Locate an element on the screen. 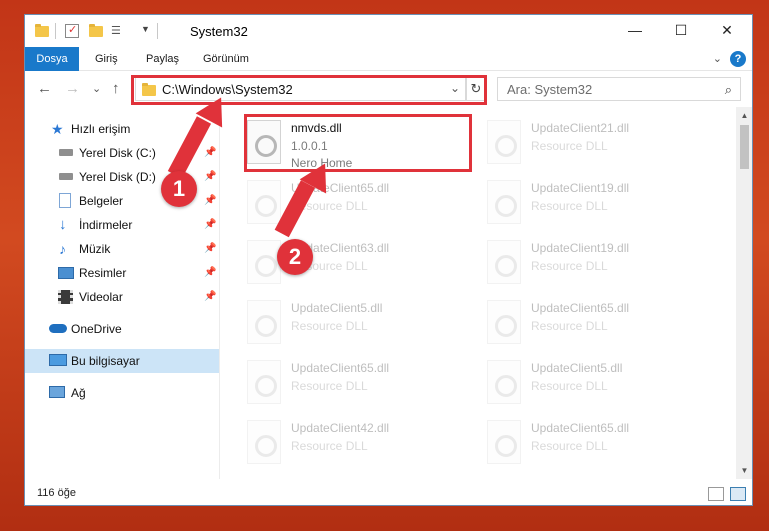 The width and height of the screenshot is (769, 531). music-icon: ♪ is located at coordinates (62, 249).